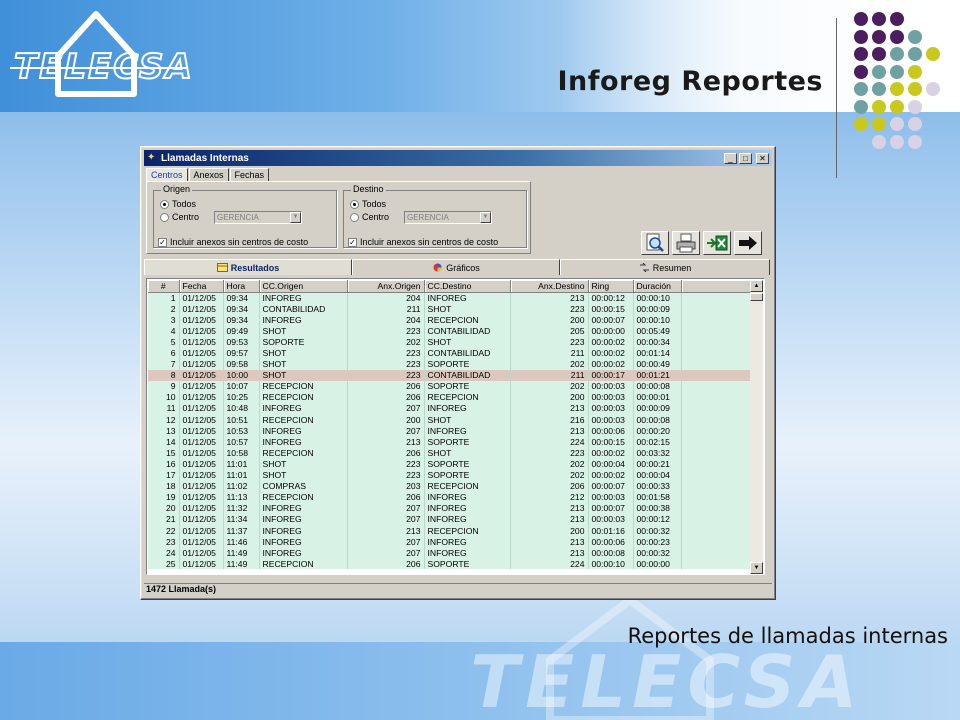  What do you see at coordinates (655, 243) in the screenshot?
I see `search-button` at bounding box center [655, 243].